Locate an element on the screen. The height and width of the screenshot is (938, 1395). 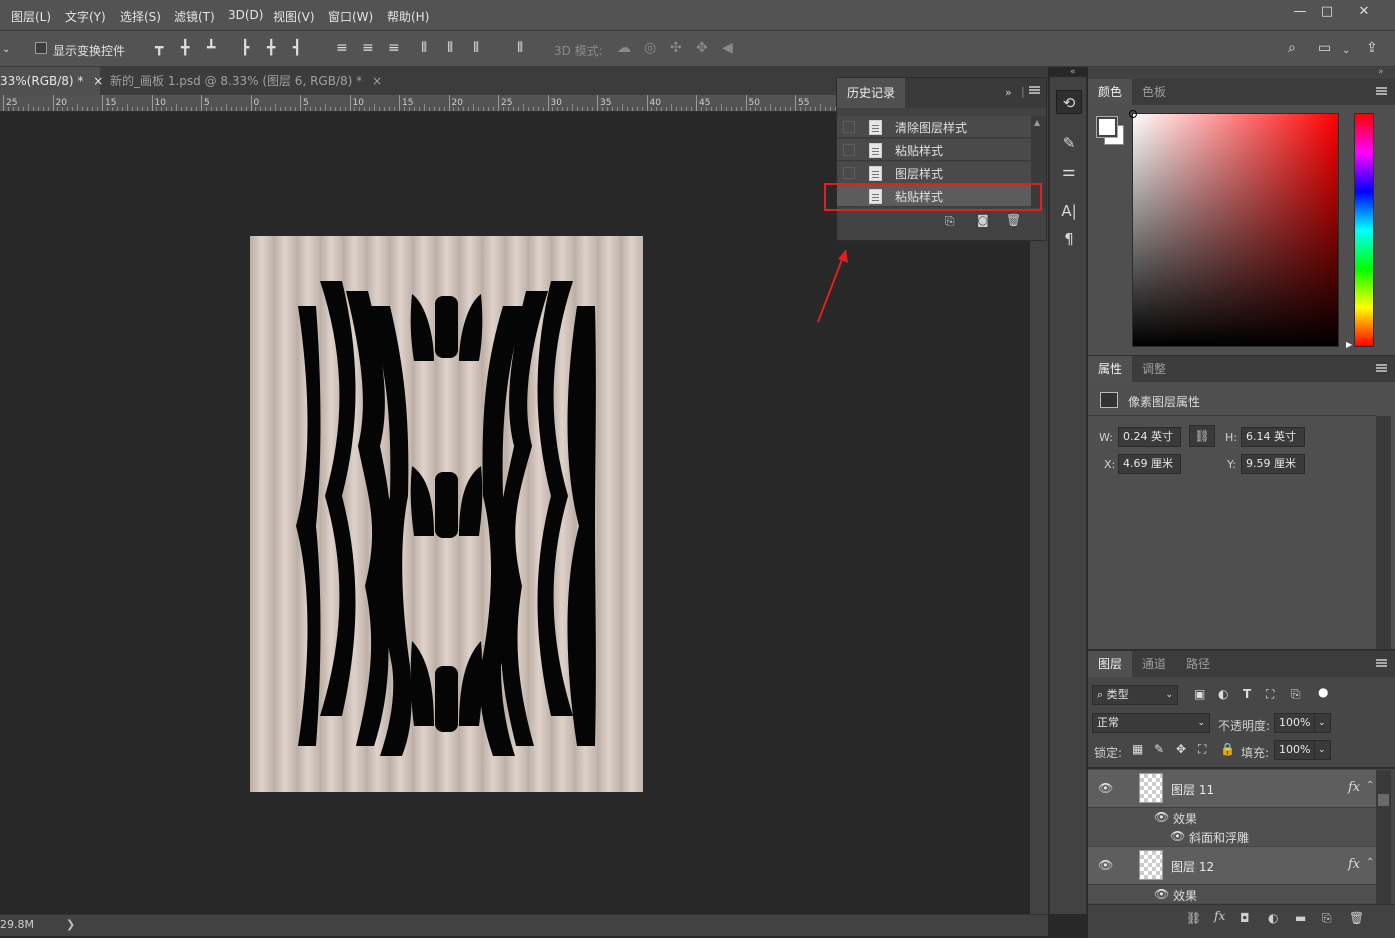
show-transform-checkbox is located at coordinates (41, 48).